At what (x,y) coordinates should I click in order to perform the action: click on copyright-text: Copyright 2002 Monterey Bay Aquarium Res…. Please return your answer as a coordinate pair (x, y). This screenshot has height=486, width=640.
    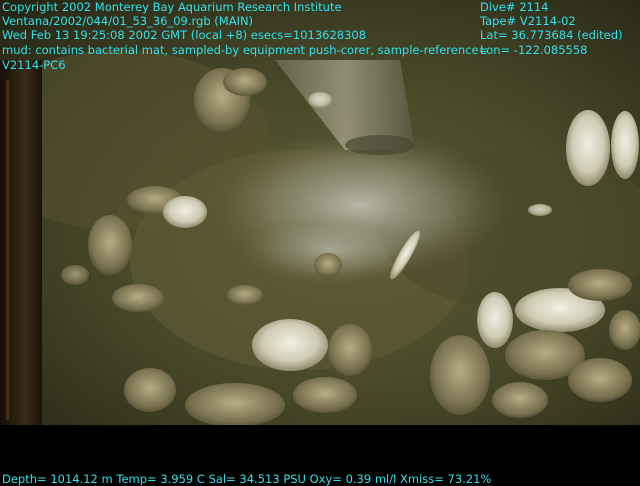
    Looking at the image, I should click on (172, 7).